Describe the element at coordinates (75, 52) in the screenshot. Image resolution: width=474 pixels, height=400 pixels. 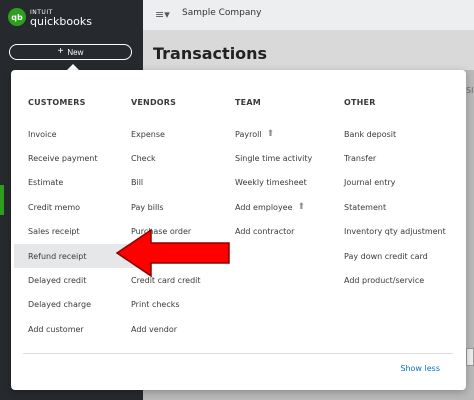
I see `new-button-label: New` at that location.